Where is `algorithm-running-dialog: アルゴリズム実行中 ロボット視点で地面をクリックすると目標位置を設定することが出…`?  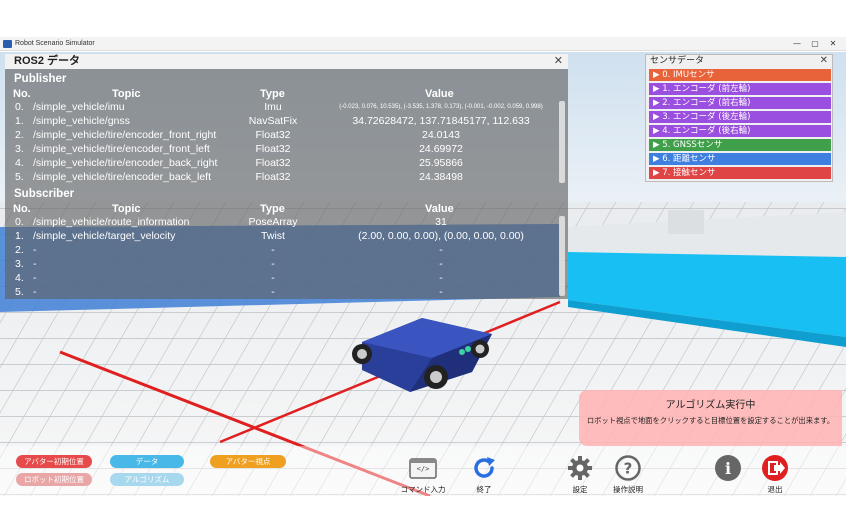 algorithm-running-dialog: アルゴリズム実行中 ロボット視点で地面をクリックすると目標位置を設定することが出… is located at coordinates (710, 418).